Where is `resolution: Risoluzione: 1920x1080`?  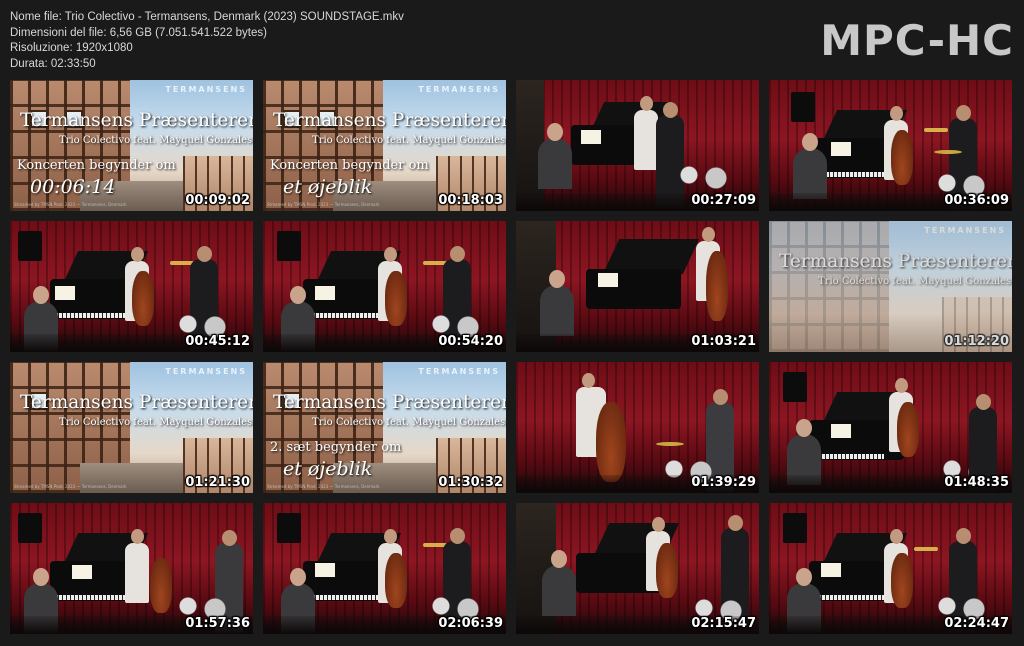 resolution: Risoluzione: 1920x1080 is located at coordinates (71, 48).